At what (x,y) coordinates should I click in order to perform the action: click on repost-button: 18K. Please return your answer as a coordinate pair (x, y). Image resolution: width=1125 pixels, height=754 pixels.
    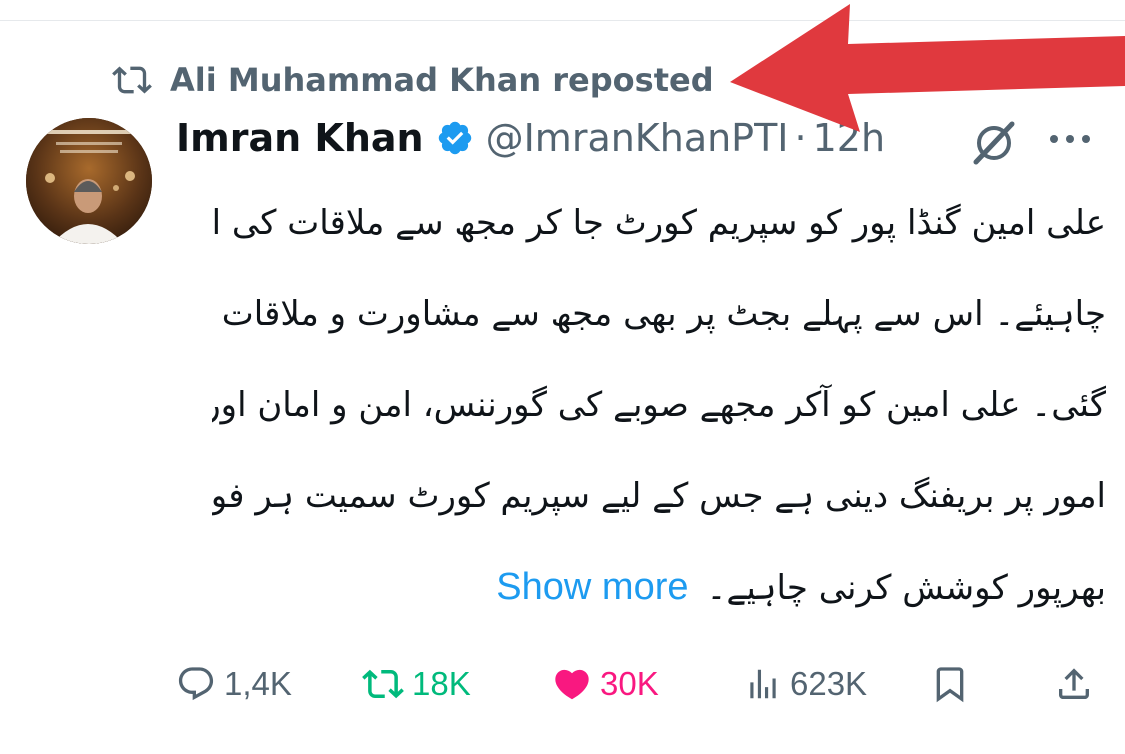
    Looking at the image, I should click on (416, 684).